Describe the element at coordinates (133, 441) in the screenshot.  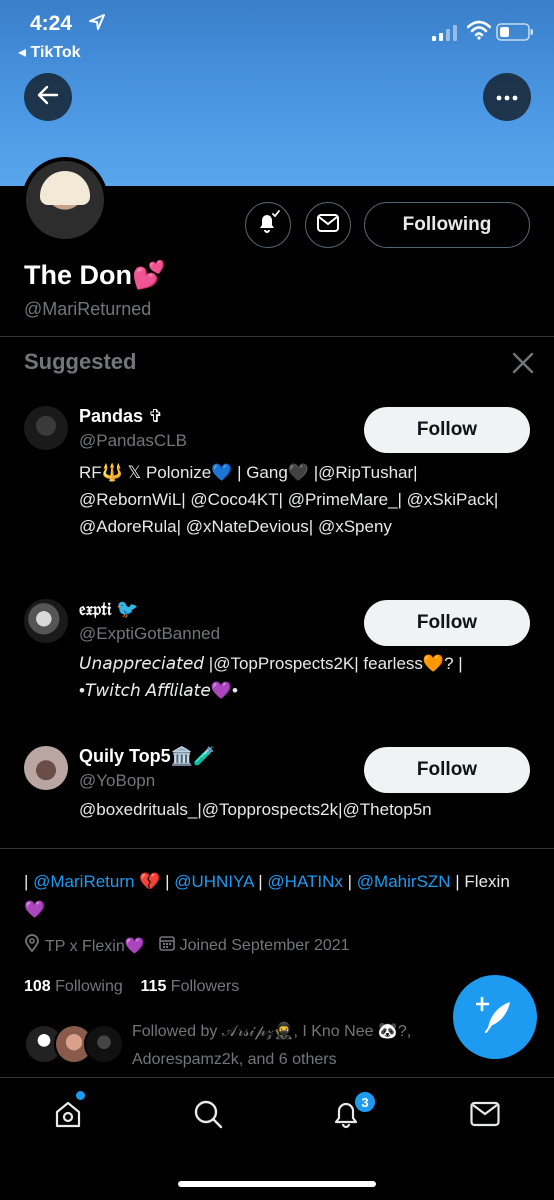
I see `suggested-handle: @PandasCLB` at that location.